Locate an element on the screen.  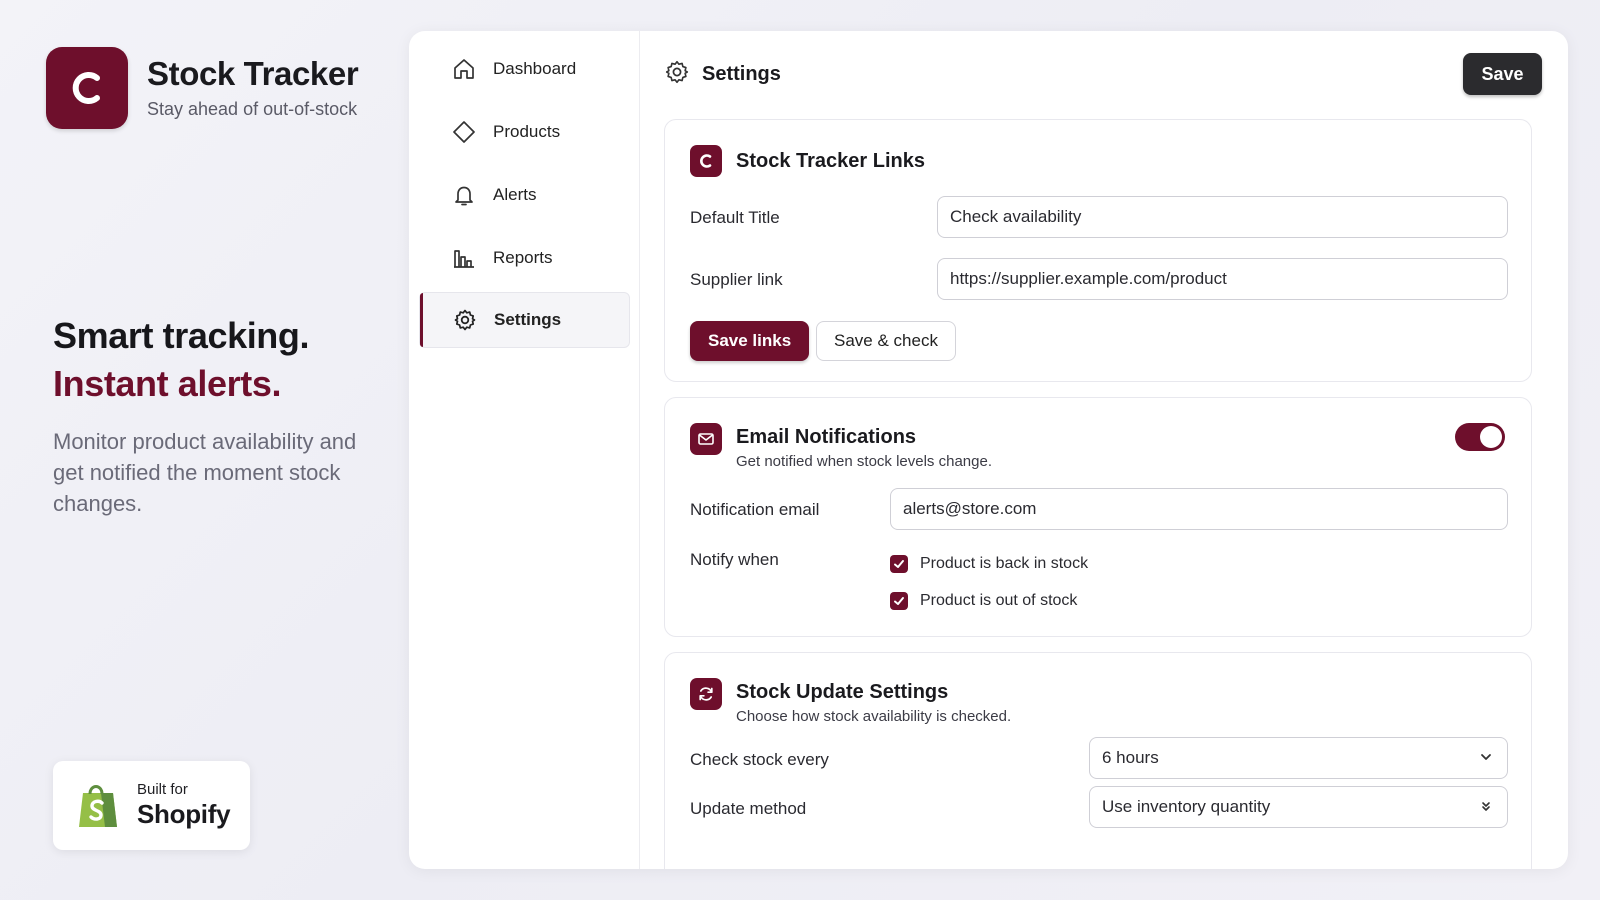
check-frequency-select: 6 hours is located at coordinates (1298, 758).